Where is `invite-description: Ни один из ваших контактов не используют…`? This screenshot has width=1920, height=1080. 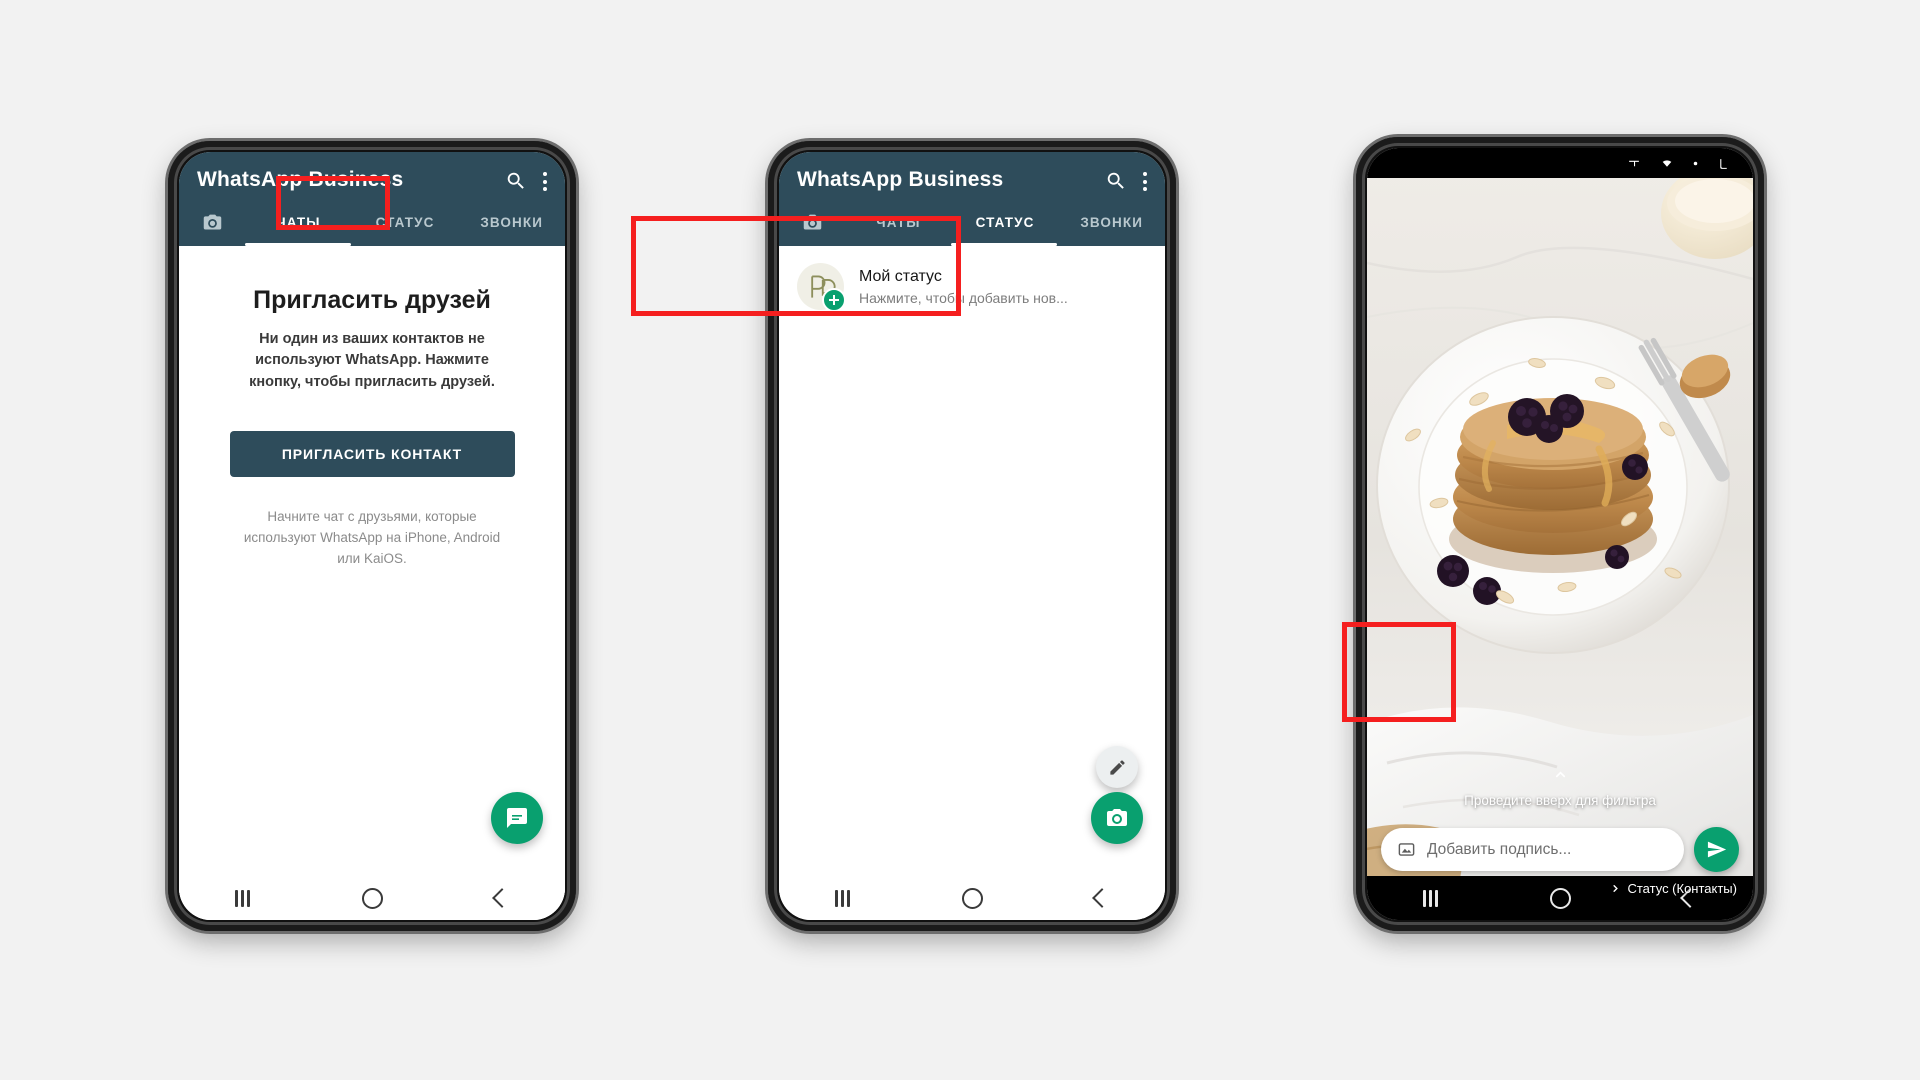 invite-description: Ни один из ваших контактов не используют… is located at coordinates (372, 360).